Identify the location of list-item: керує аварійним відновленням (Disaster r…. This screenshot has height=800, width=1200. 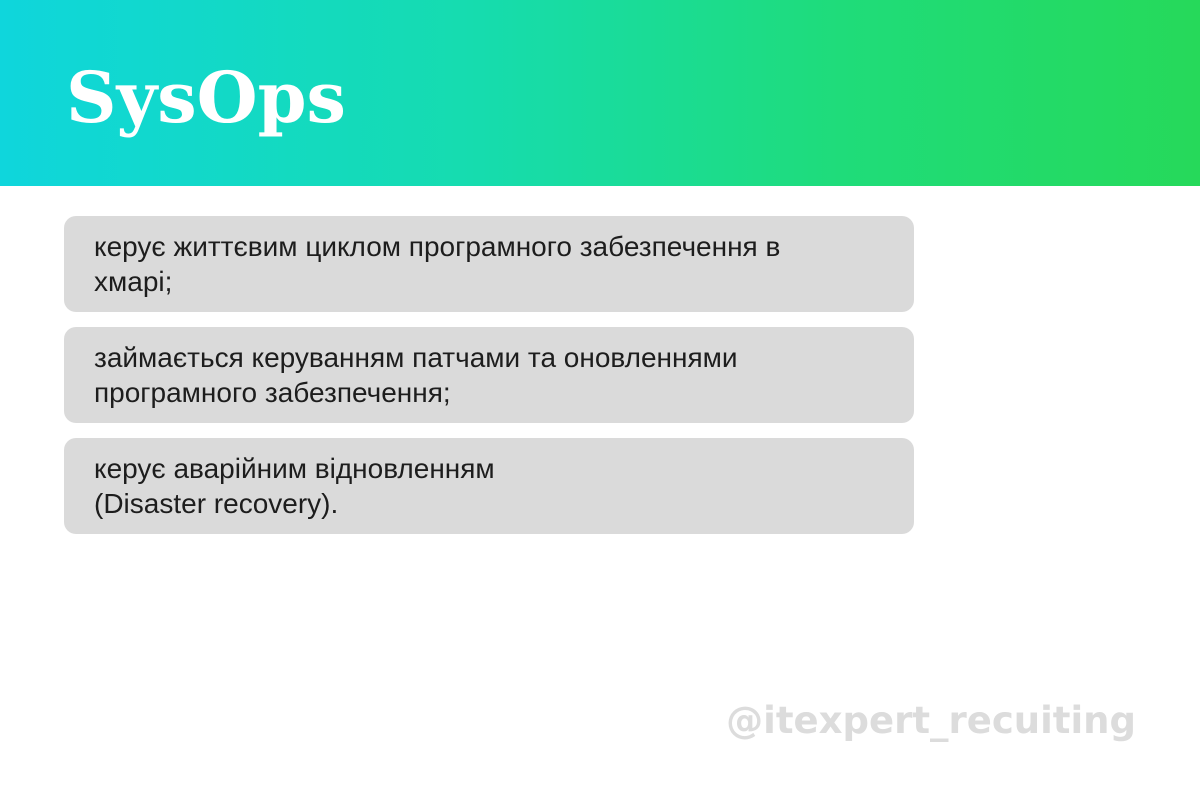
(489, 486).